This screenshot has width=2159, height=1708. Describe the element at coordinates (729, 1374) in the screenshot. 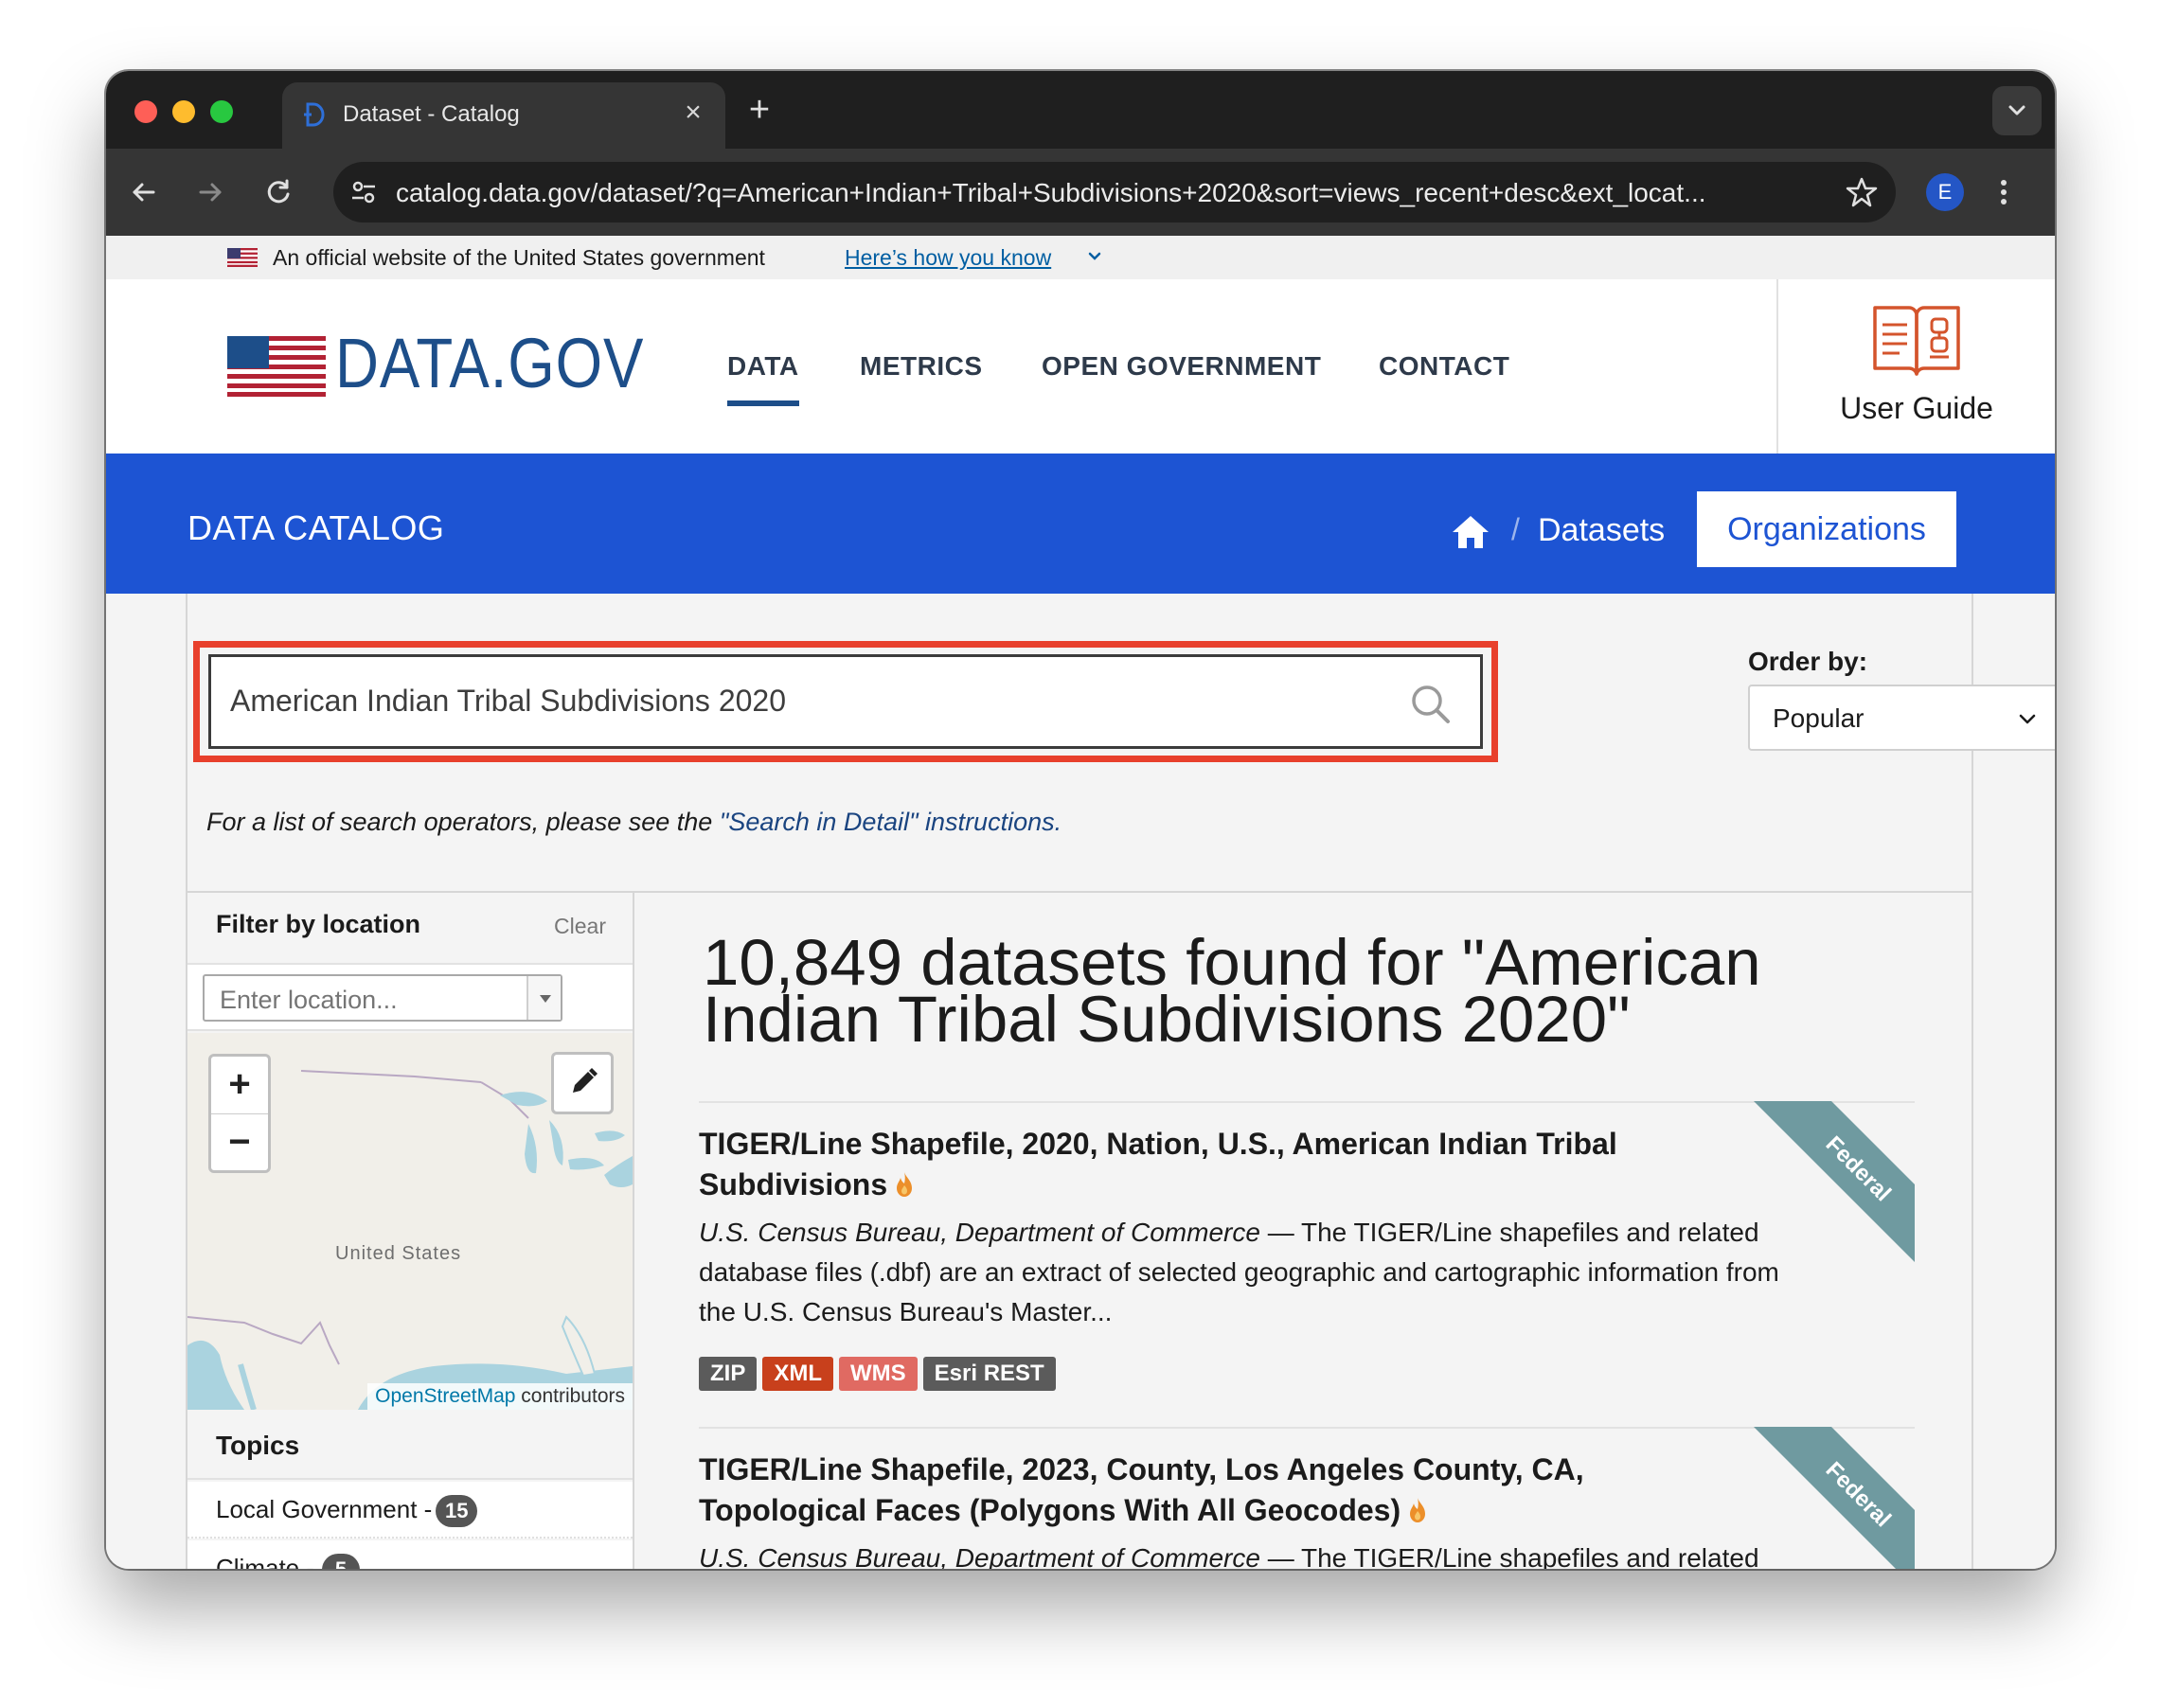

I see `format-badge-zip: ZIP` at that location.